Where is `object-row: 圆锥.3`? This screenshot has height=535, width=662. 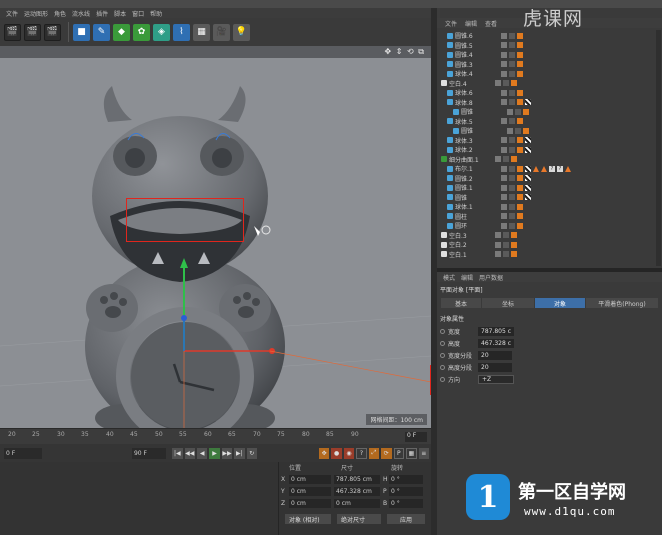
object-row: 圆锥.3 is located at coordinates (549, 64).